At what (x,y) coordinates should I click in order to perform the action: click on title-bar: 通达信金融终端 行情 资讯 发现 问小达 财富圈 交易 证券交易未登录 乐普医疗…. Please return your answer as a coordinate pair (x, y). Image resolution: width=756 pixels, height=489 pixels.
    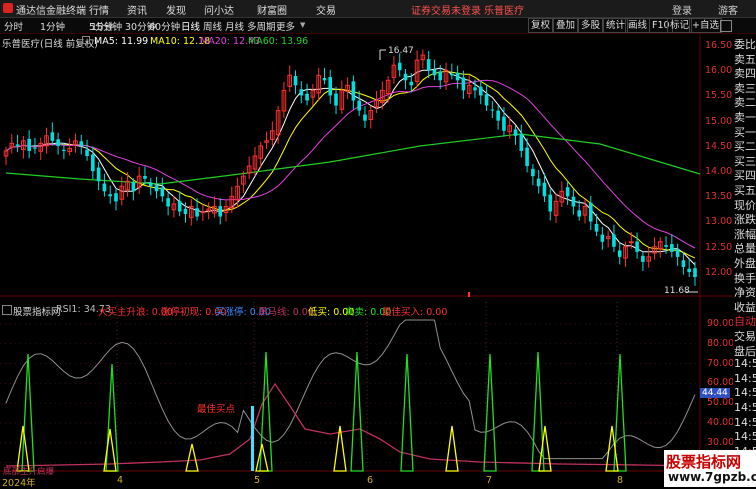
    Looking at the image, I should click on (378, 9).